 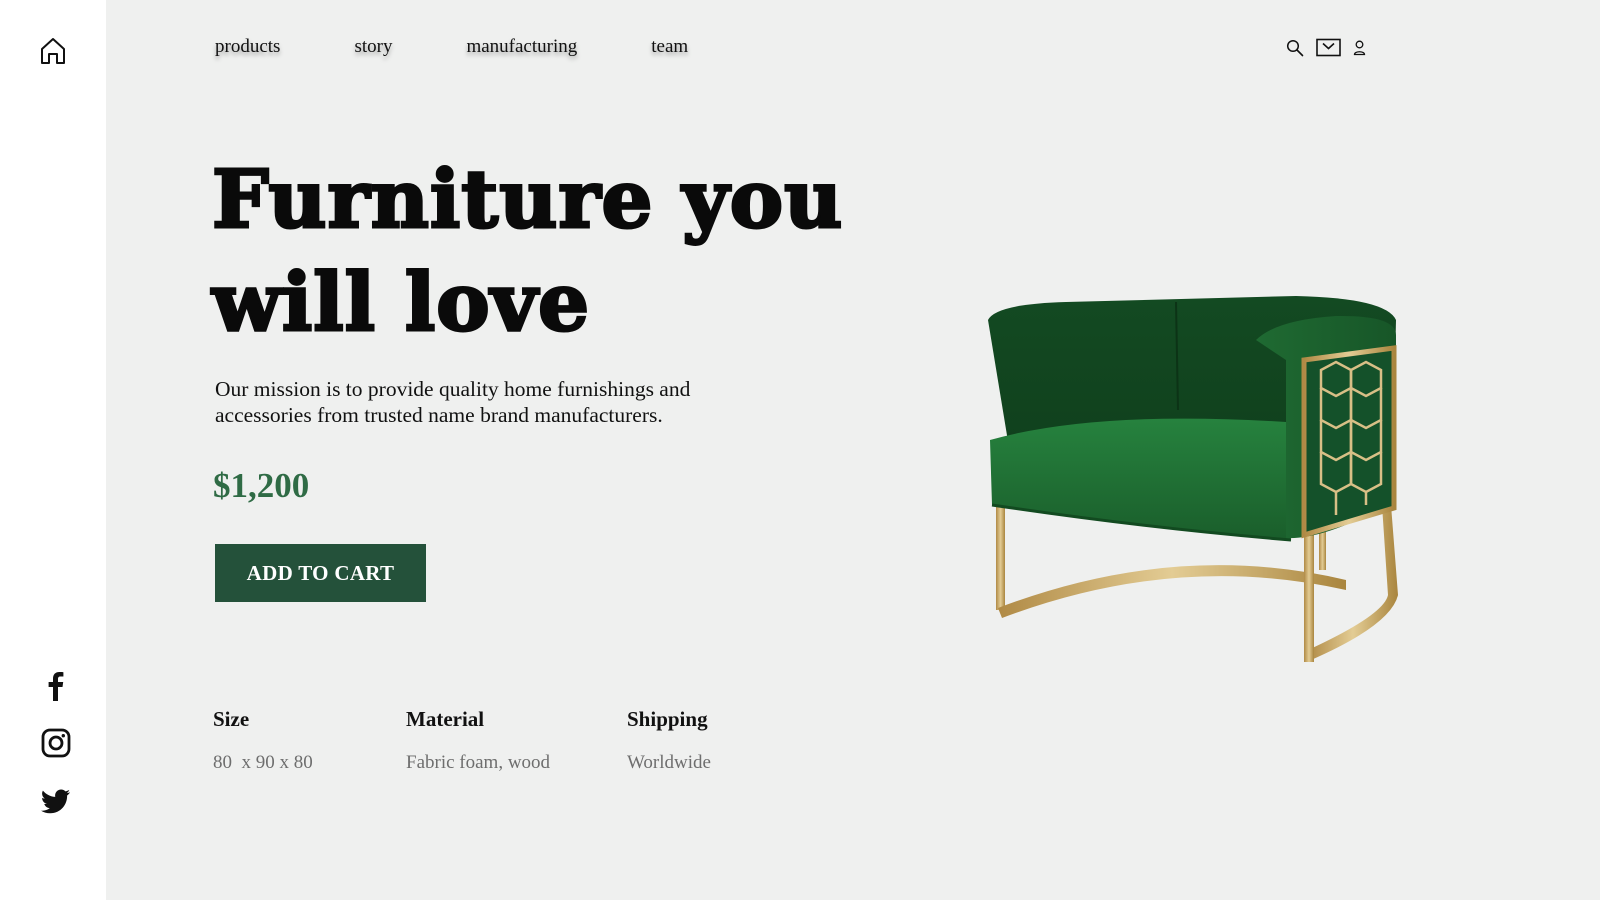 What do you see at coordinates (478, 762) in the screenshot?
I see `spec-material-value: Fabric foam, wood` at bounding box center [478, 762].